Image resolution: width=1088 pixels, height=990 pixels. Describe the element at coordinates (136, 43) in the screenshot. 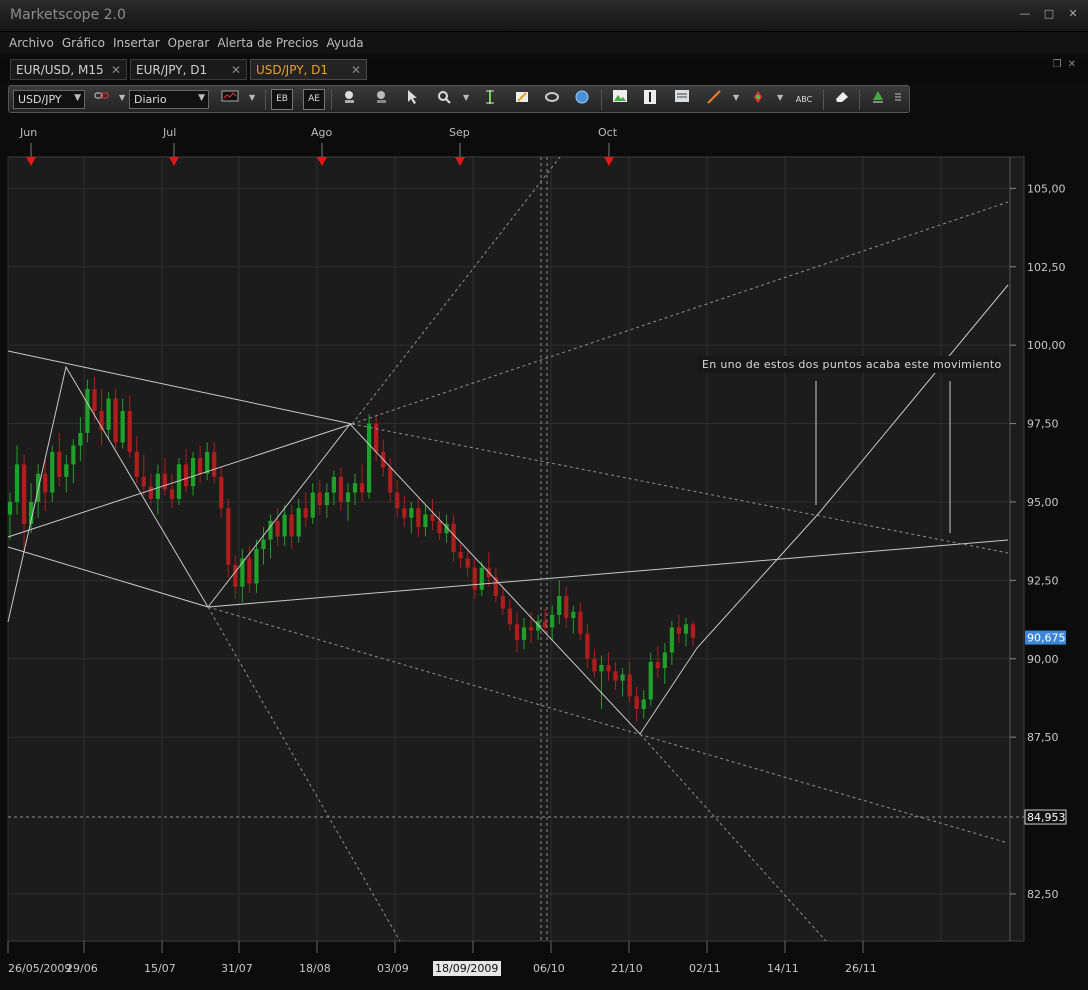

I see `menu-insertar: Insertar` at that location.